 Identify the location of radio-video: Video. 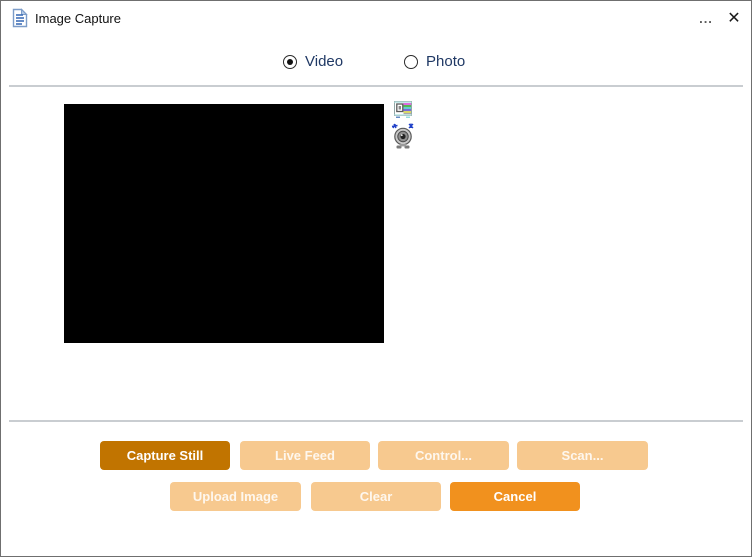
(313, 61).